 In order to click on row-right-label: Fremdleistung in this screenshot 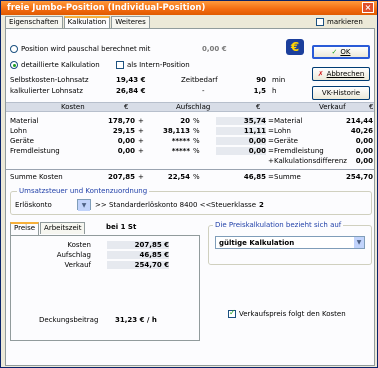, I will do `click(299, 151)`.